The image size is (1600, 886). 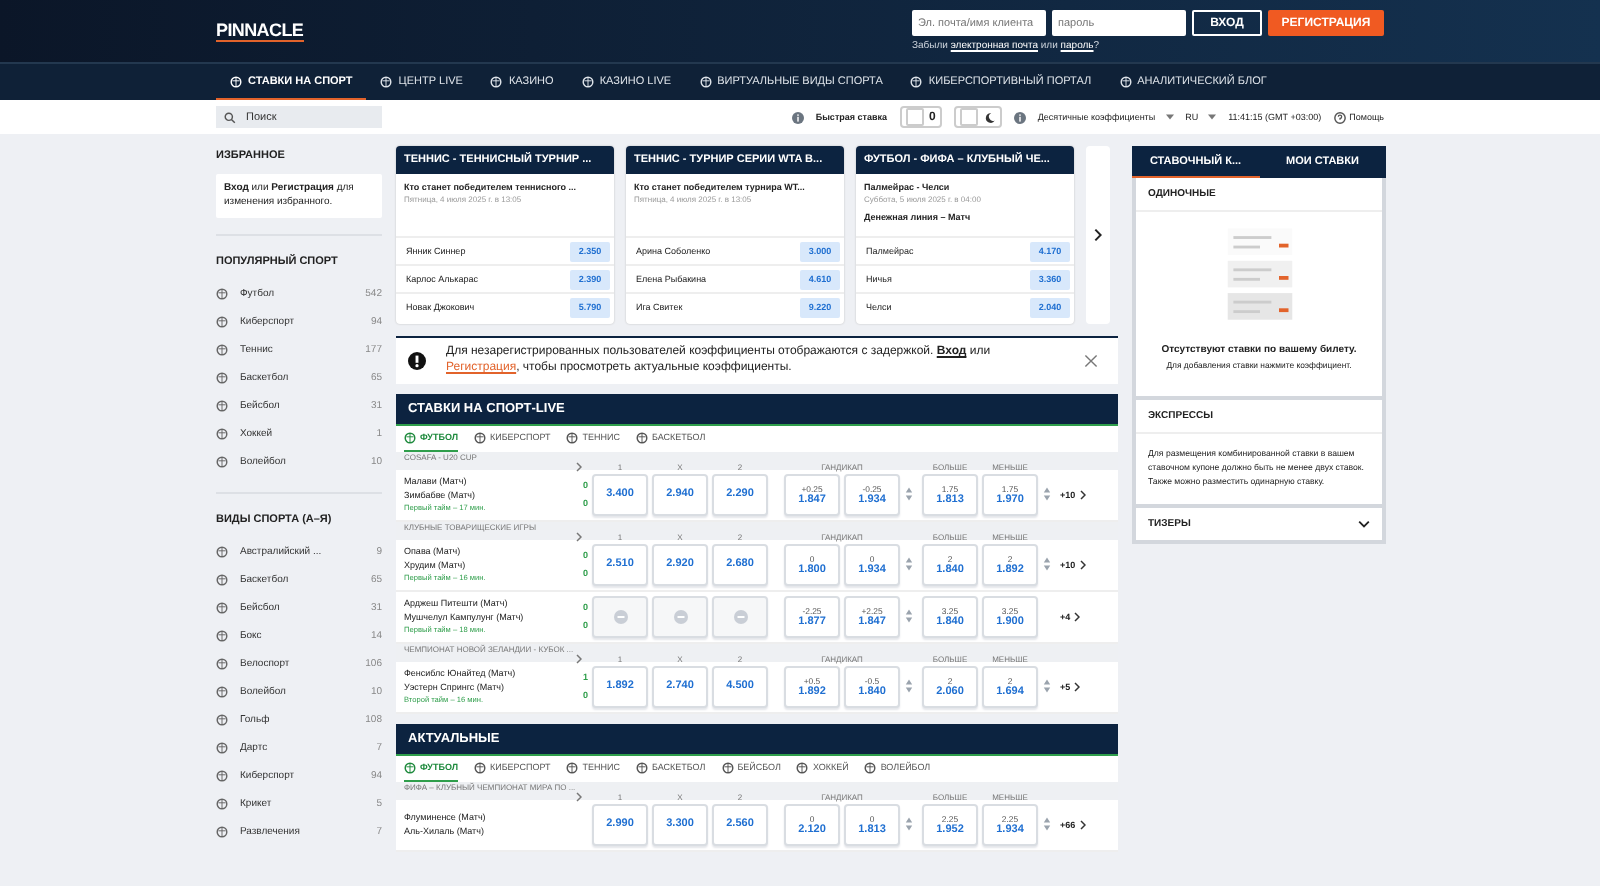 What do you see at coordinates (1091, 360) in the screenshot?
I see `close-icon` at bounding box center [1091, 360].